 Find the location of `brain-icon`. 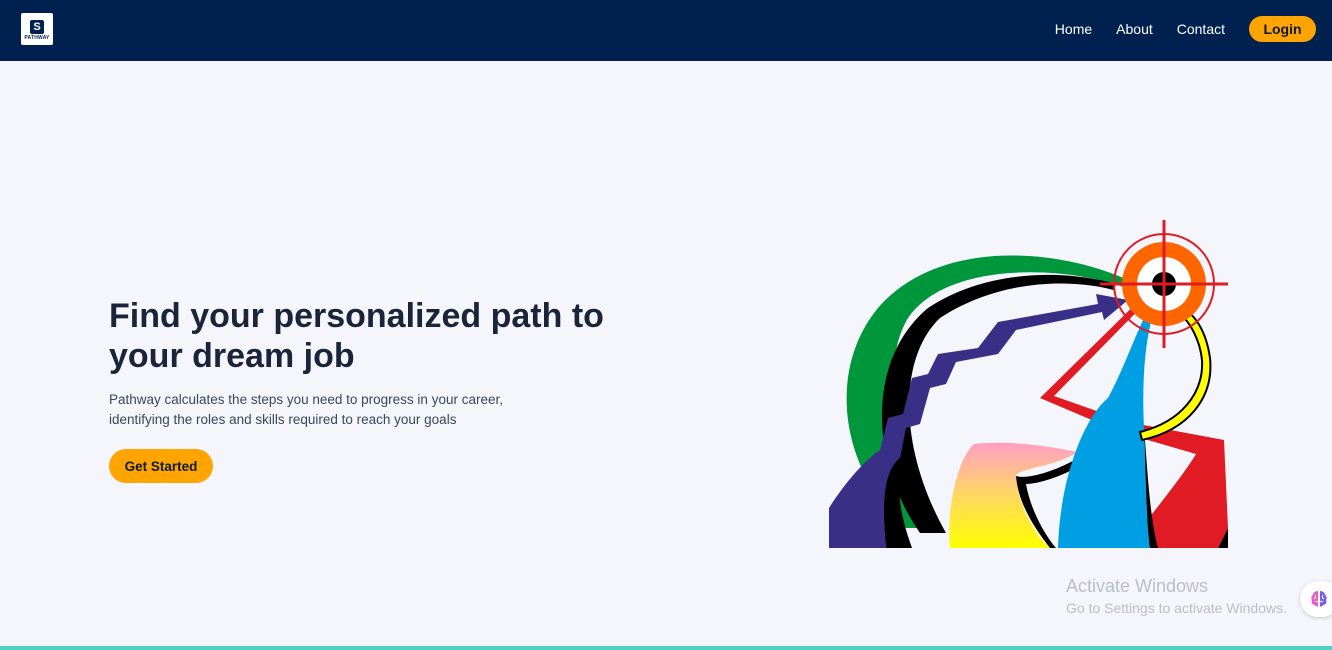

brain-icon is located at coordinates (1319, 599).